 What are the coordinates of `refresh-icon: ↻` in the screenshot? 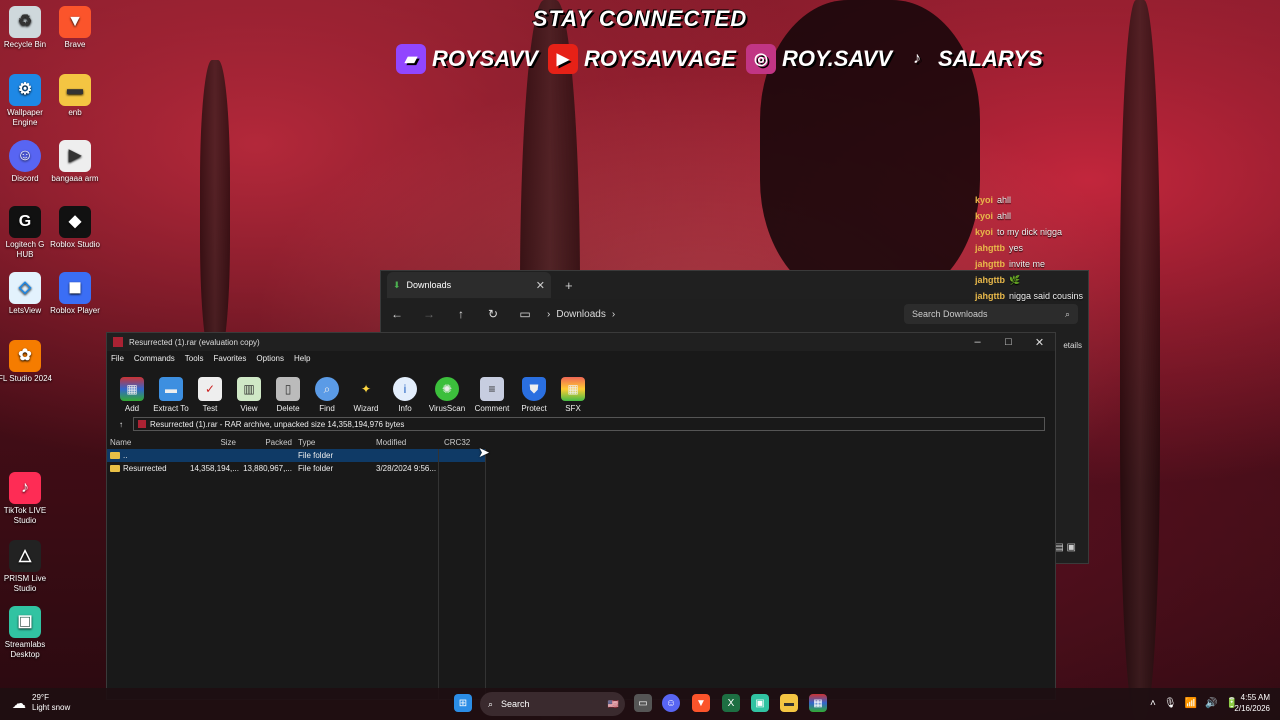 It's located at (493, 314).